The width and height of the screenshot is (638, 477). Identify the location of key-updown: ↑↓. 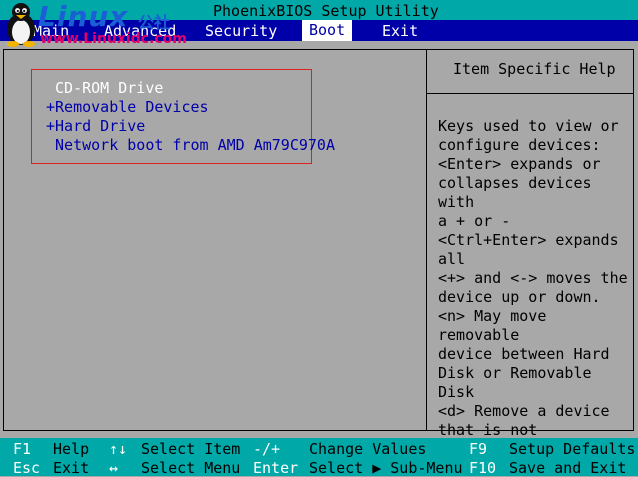
(118, 449).